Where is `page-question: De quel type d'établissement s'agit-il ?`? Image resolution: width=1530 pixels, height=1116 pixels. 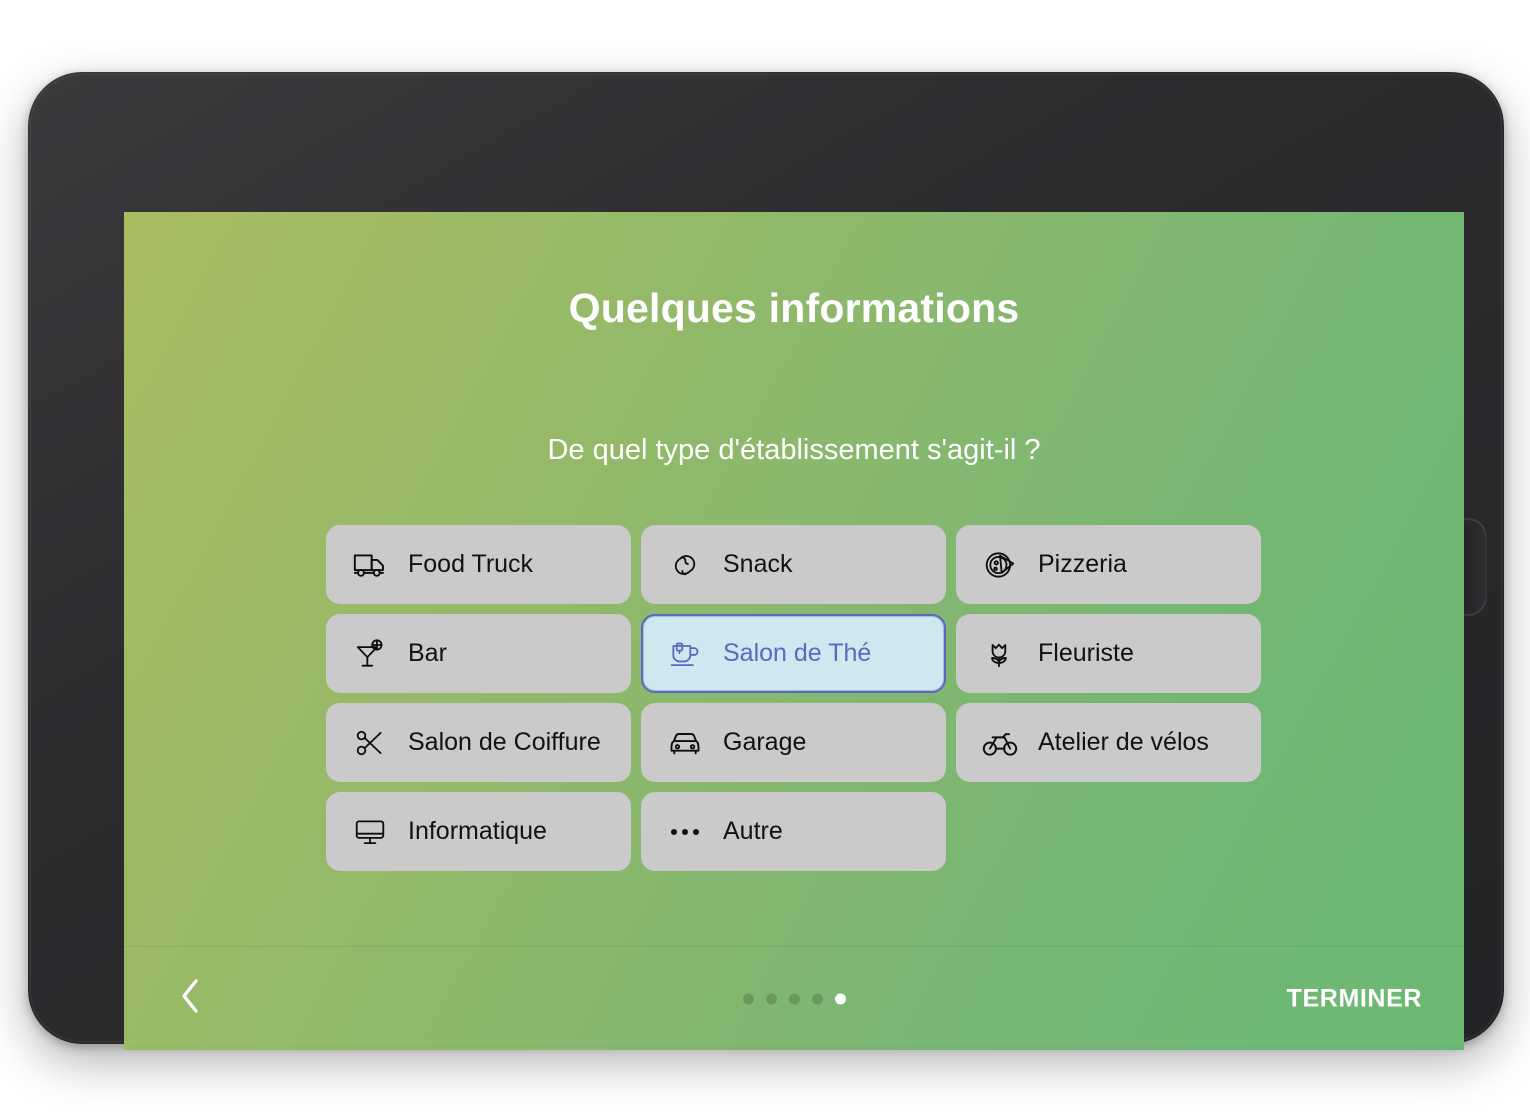 page-question: De quel type d'établissement s'agit-il ? is located at coordinates (794, 450).